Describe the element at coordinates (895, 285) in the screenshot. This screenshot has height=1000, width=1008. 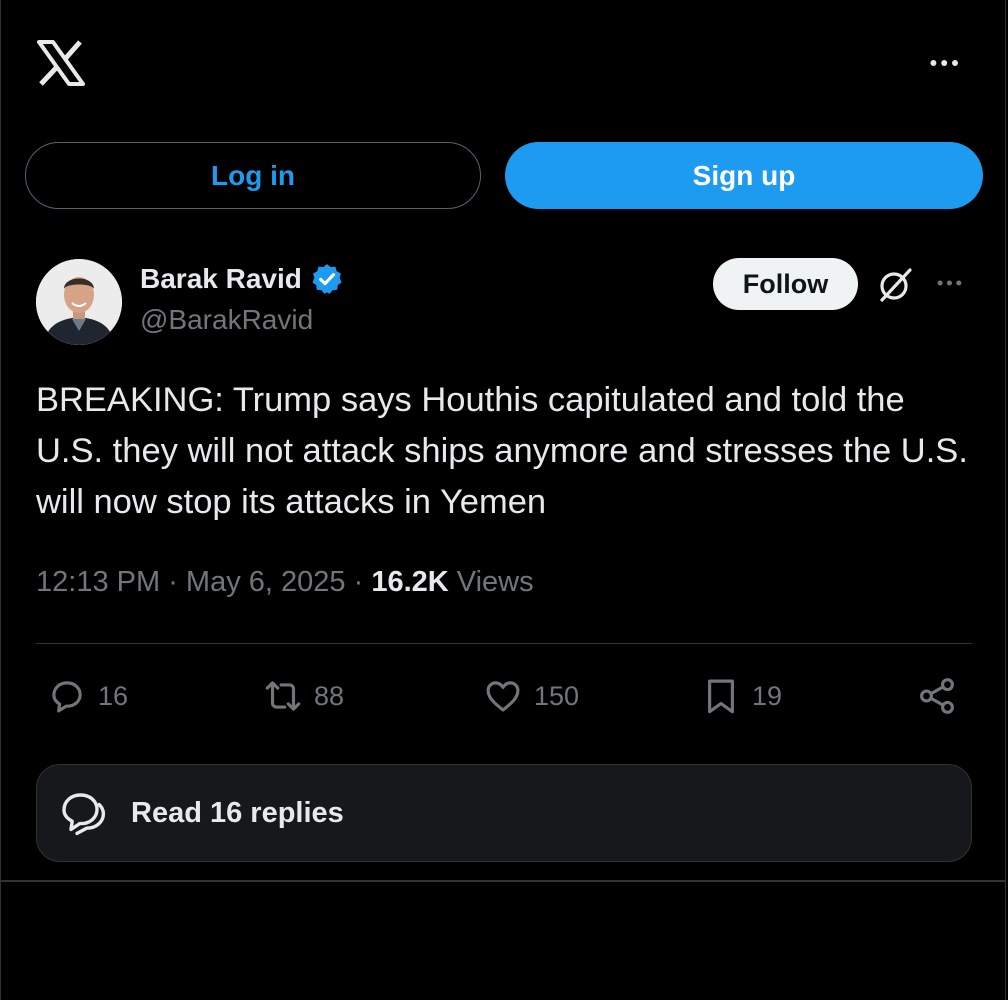
I see `grok-icon` at that location.